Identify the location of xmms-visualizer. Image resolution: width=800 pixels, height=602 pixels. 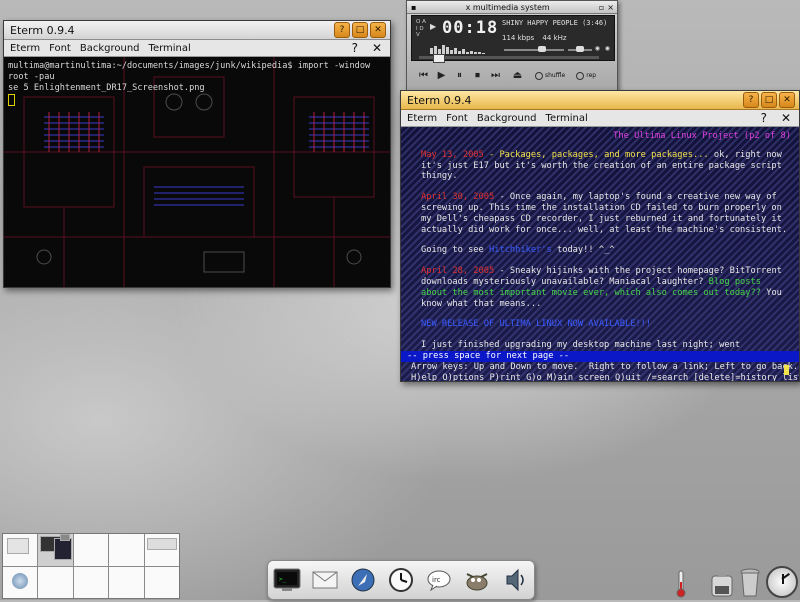
(458, 47).